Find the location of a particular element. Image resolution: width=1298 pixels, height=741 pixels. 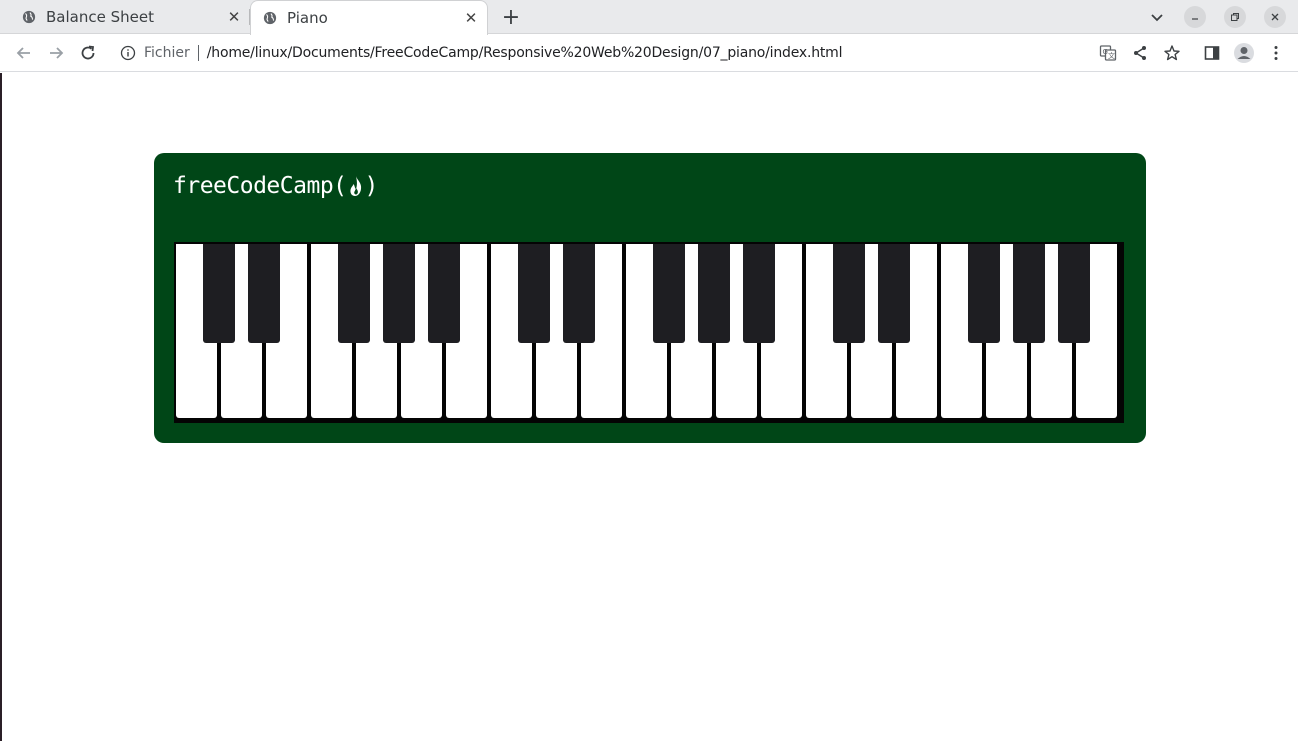

tab-balance-sheet: Balance Sheet ✕ is located at coordinates (130, 17).